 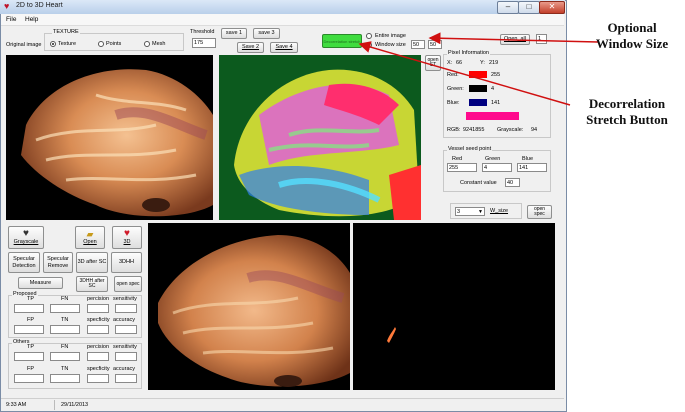 I want to click on annotation-line-1: Optional, so click(x=632, y=27).